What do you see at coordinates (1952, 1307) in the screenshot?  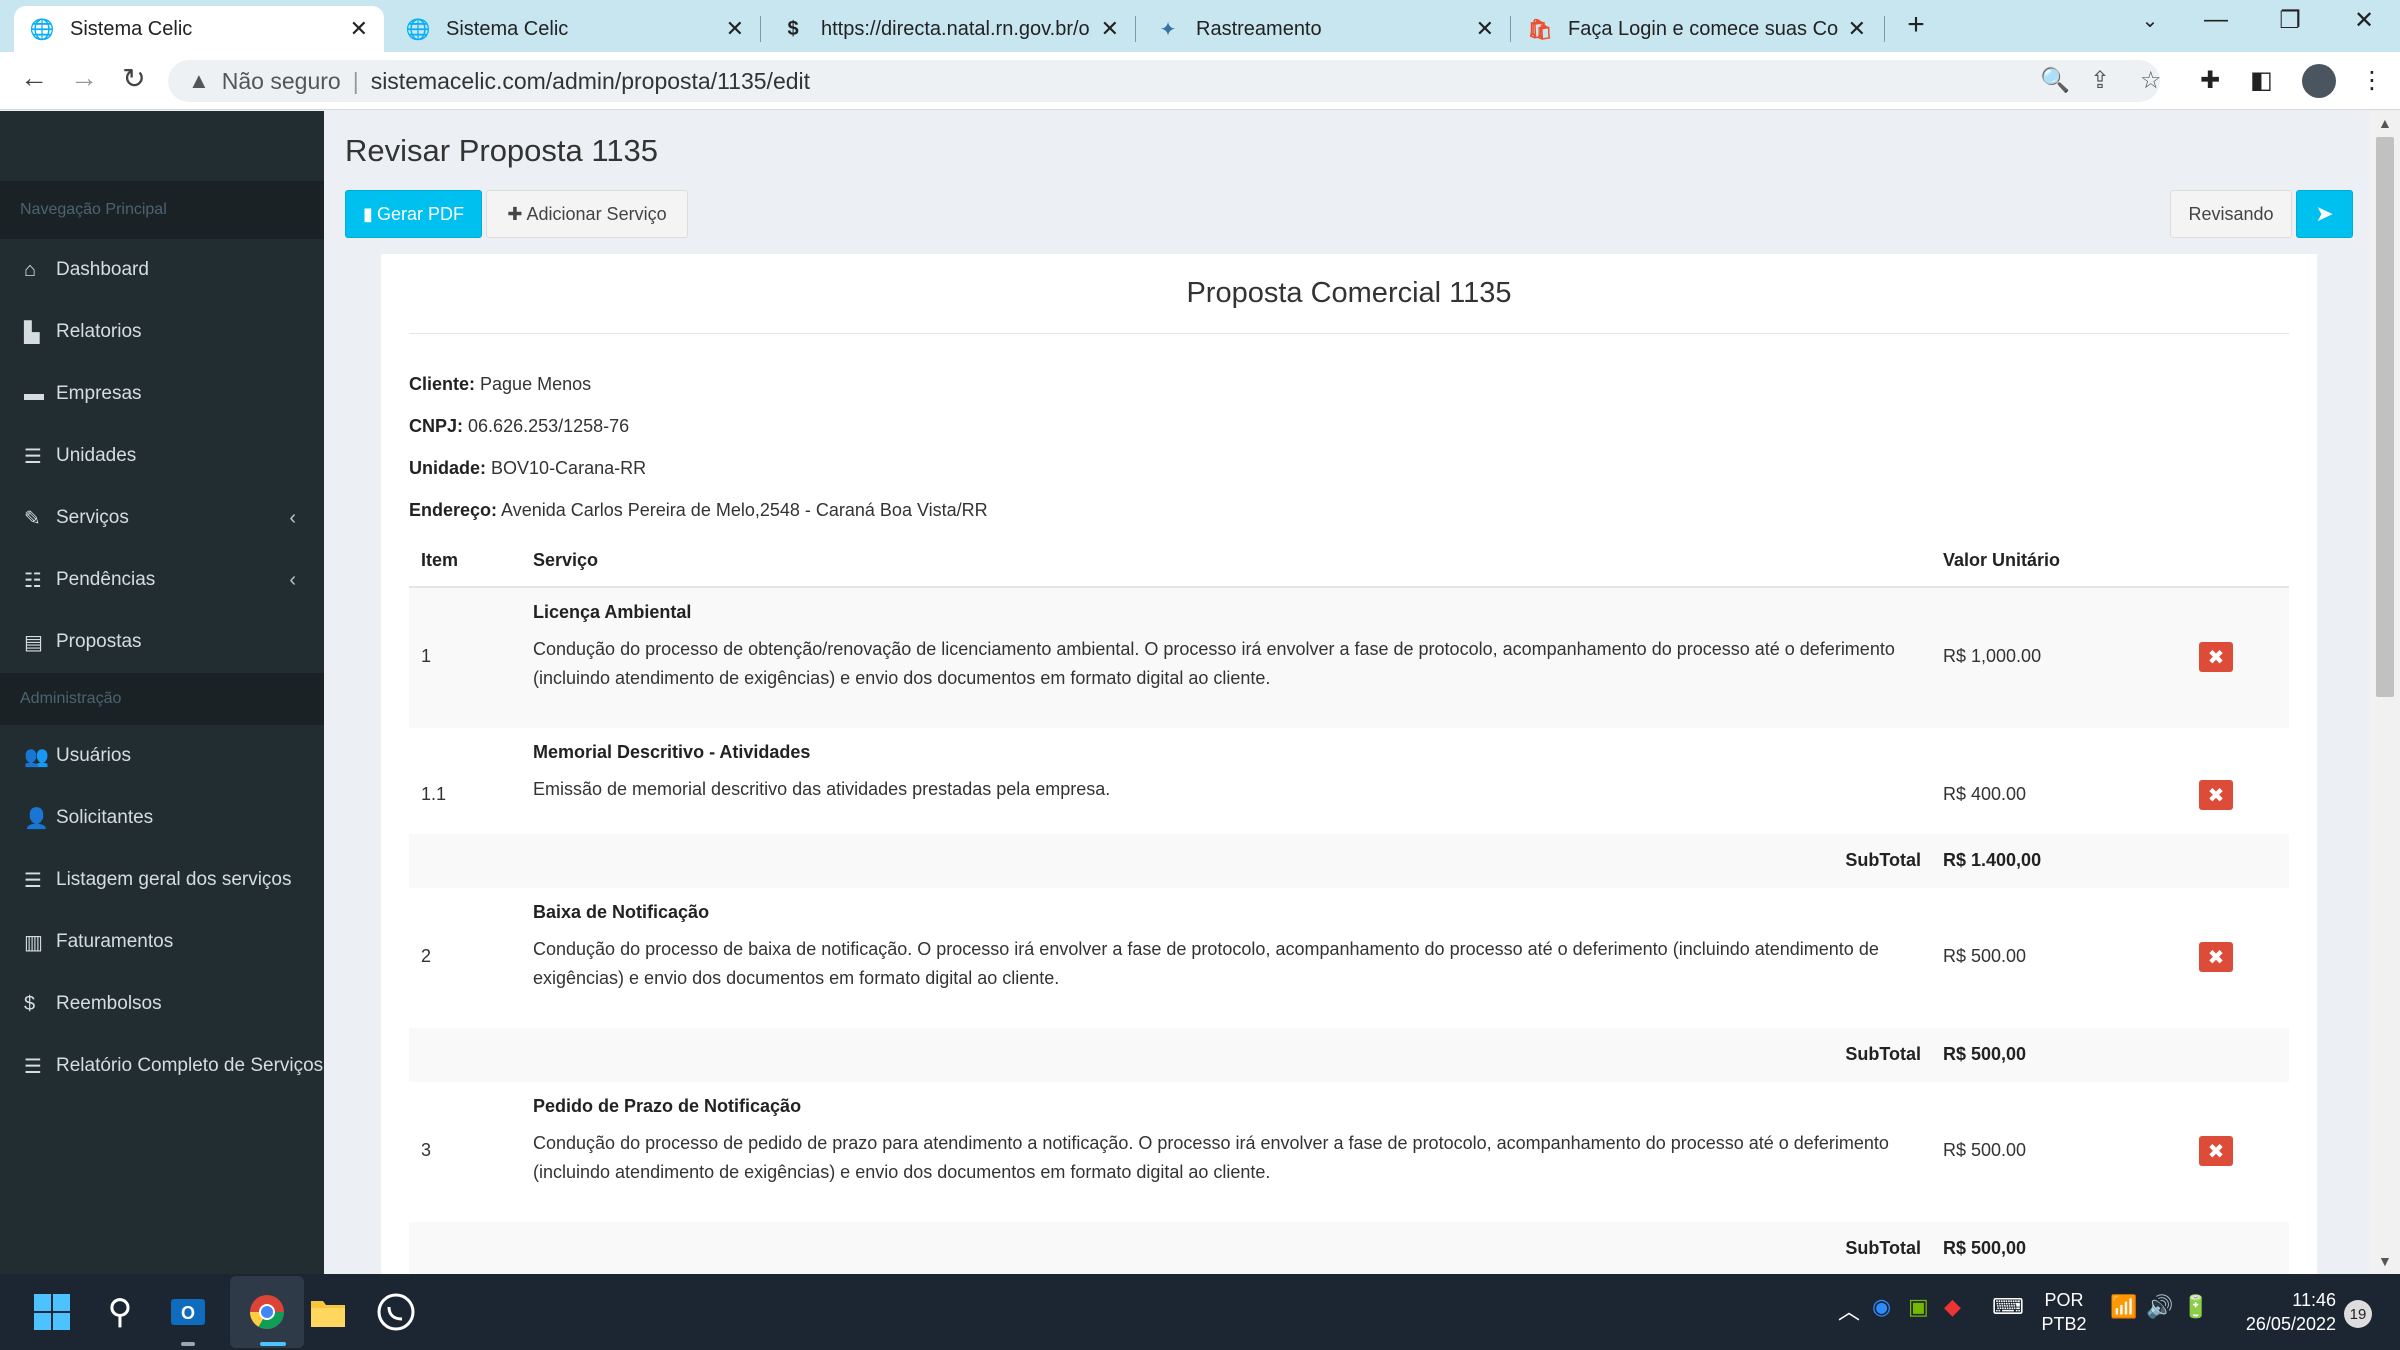 I see `anydesk-icon: ◆` at bounding box center [1952, 1307].